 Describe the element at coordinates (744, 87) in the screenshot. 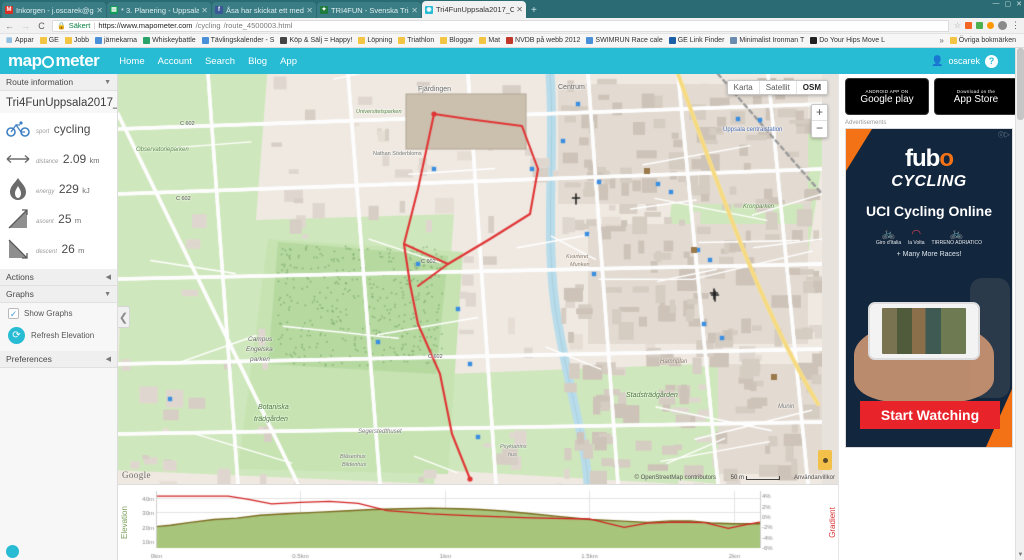

I see `map-type-karta: Karta` at that location.